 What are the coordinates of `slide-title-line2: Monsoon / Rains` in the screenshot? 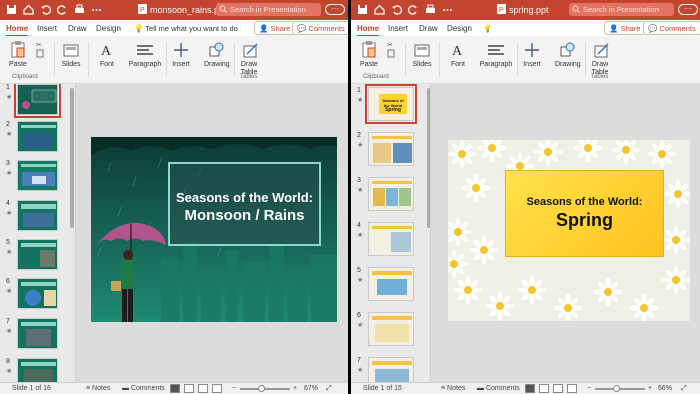 It's located at (244, 215).